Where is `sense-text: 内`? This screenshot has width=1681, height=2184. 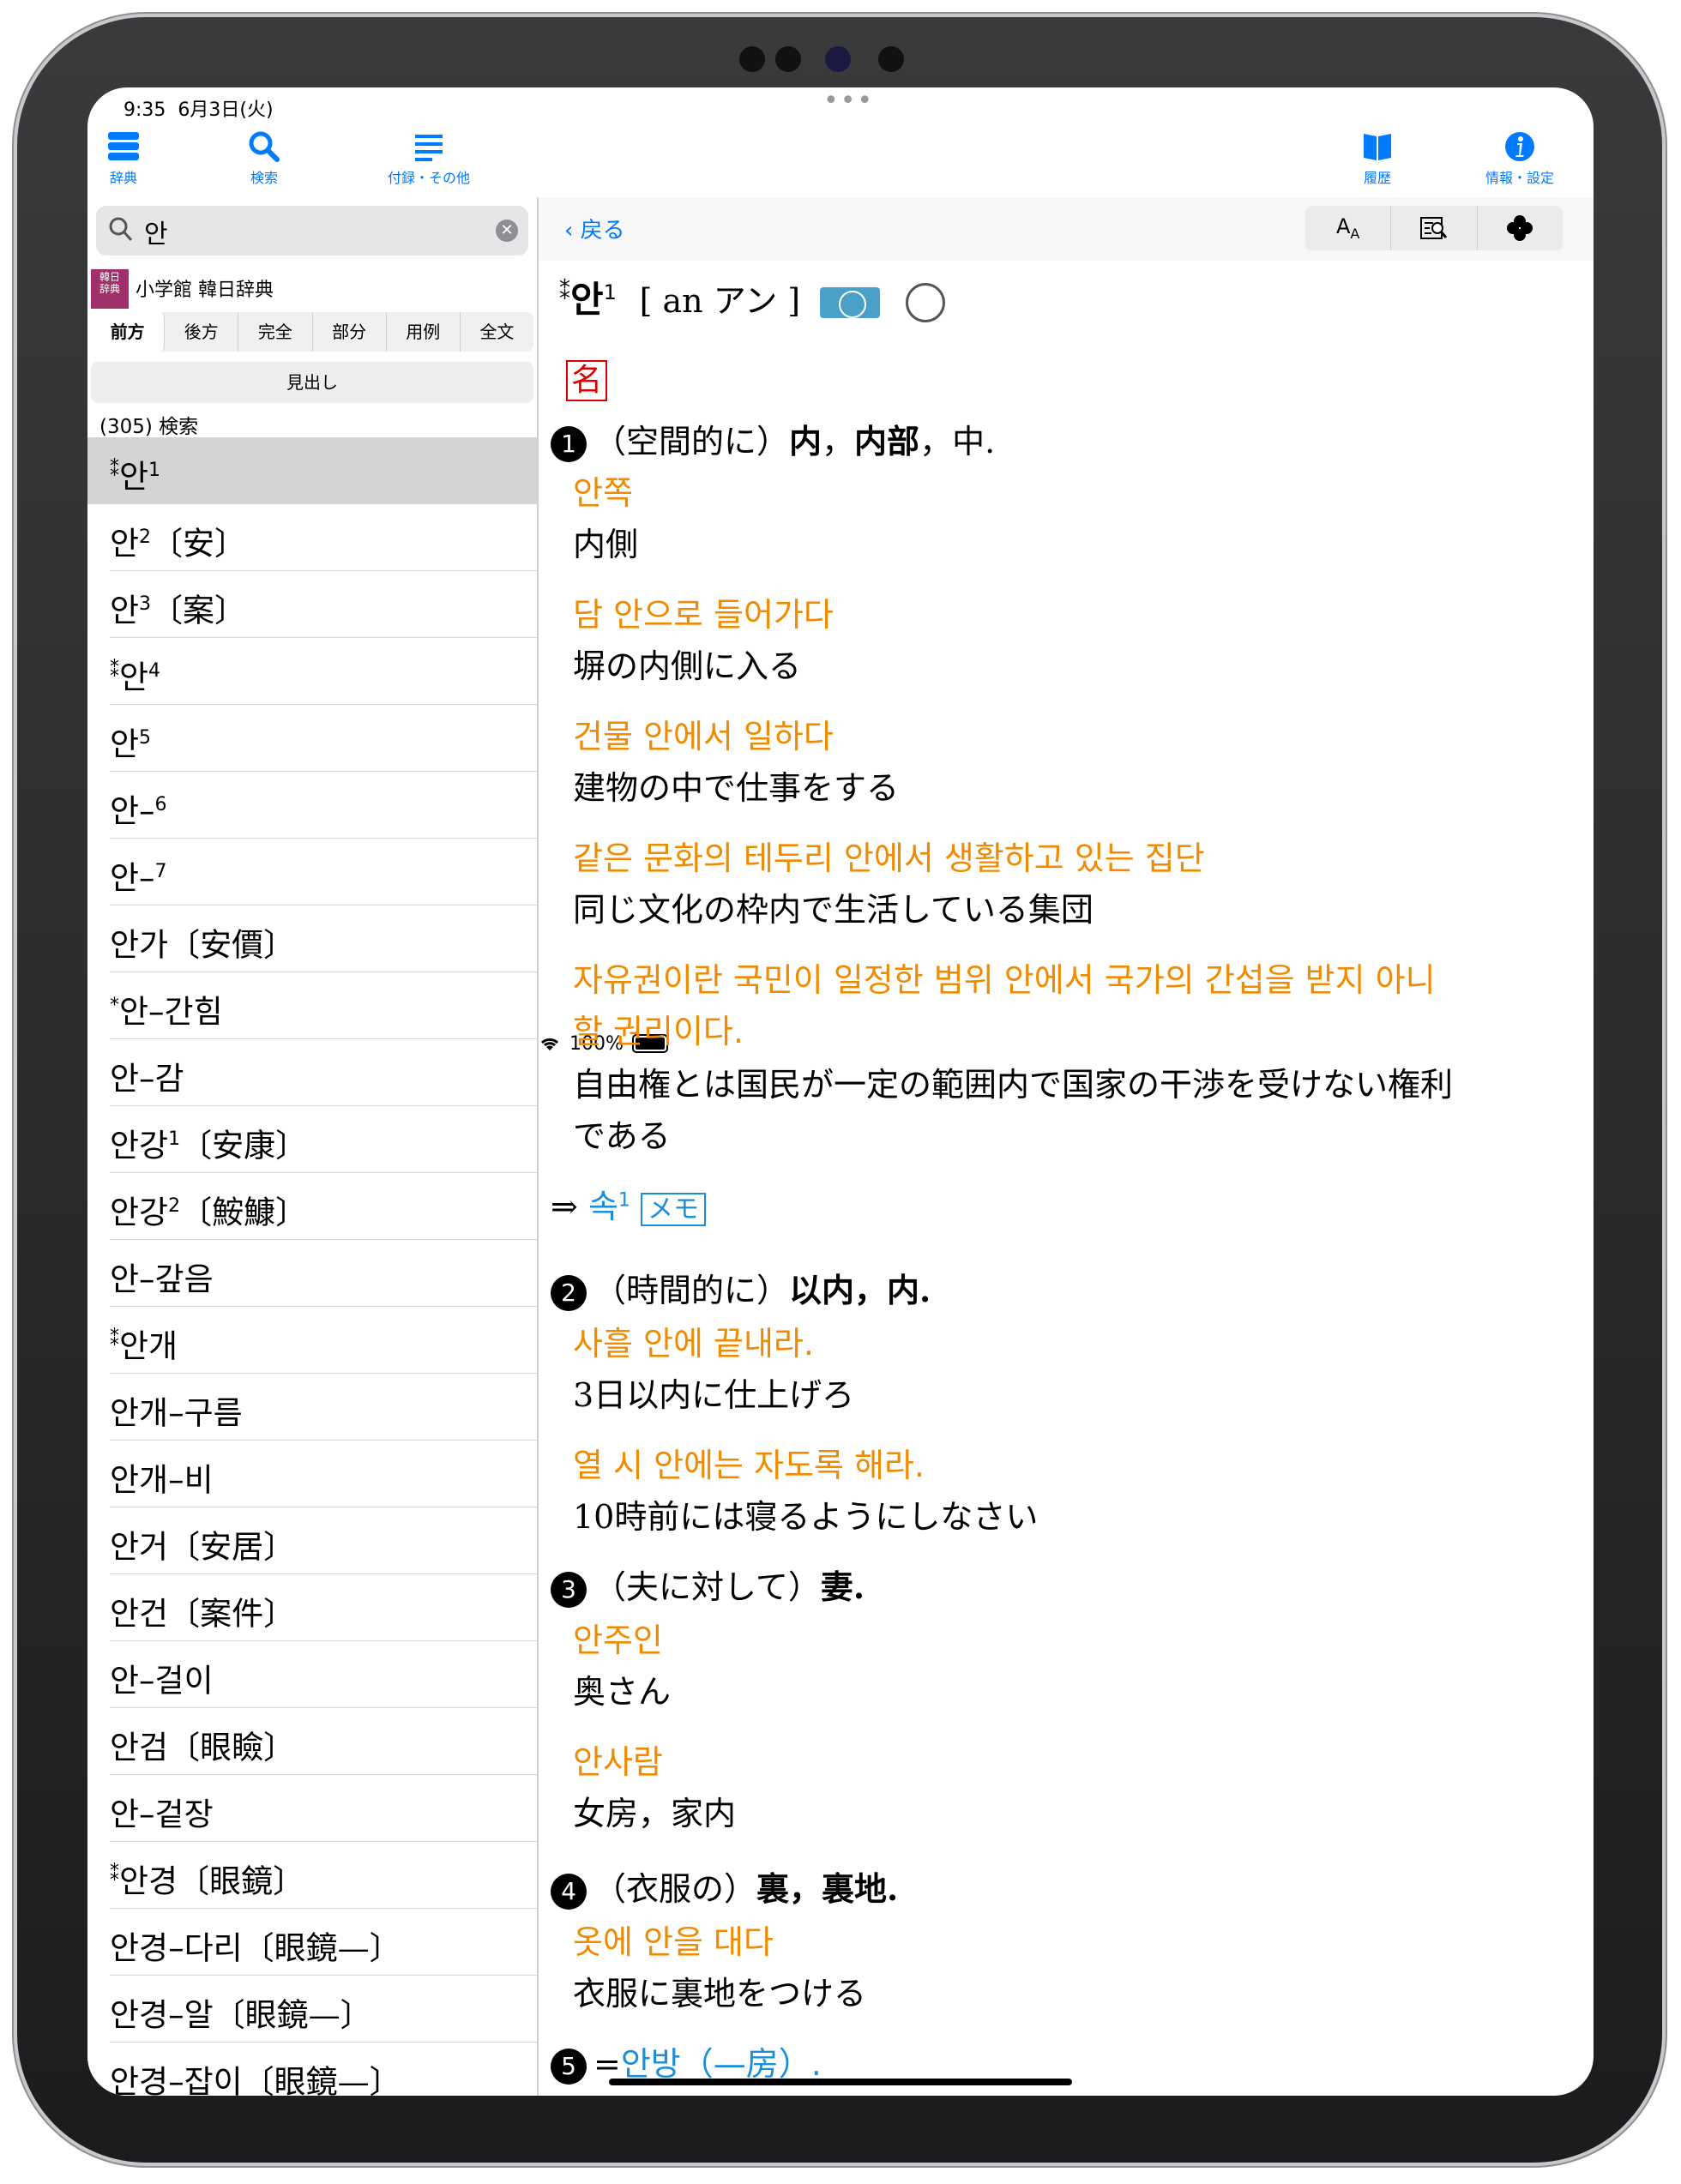 sense-text: 内 is located at coordinates (805, 441).